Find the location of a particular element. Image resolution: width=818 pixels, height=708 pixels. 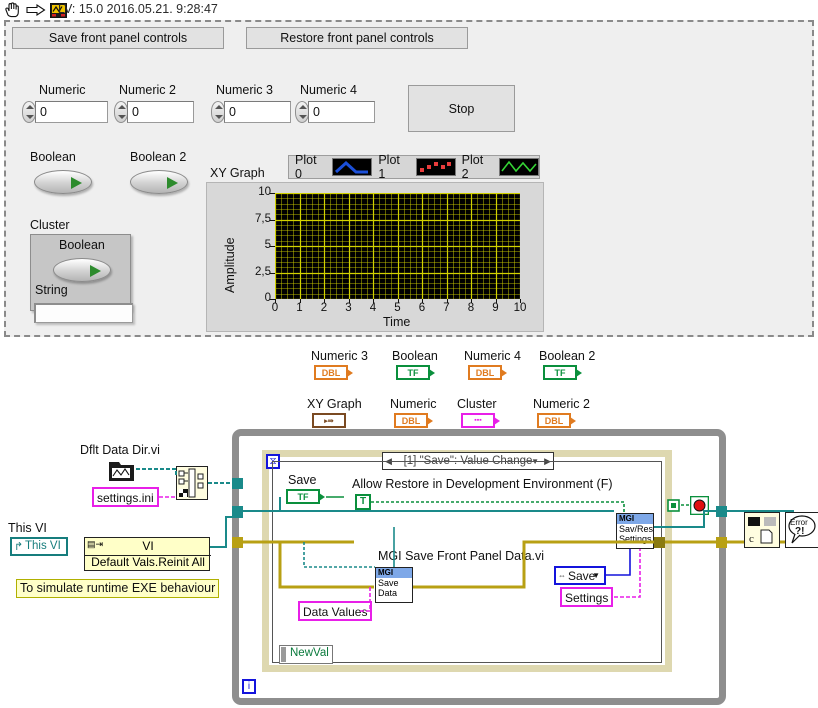

numeric-control-3-label: Numeric 3 is located at coordinates (244, 90).